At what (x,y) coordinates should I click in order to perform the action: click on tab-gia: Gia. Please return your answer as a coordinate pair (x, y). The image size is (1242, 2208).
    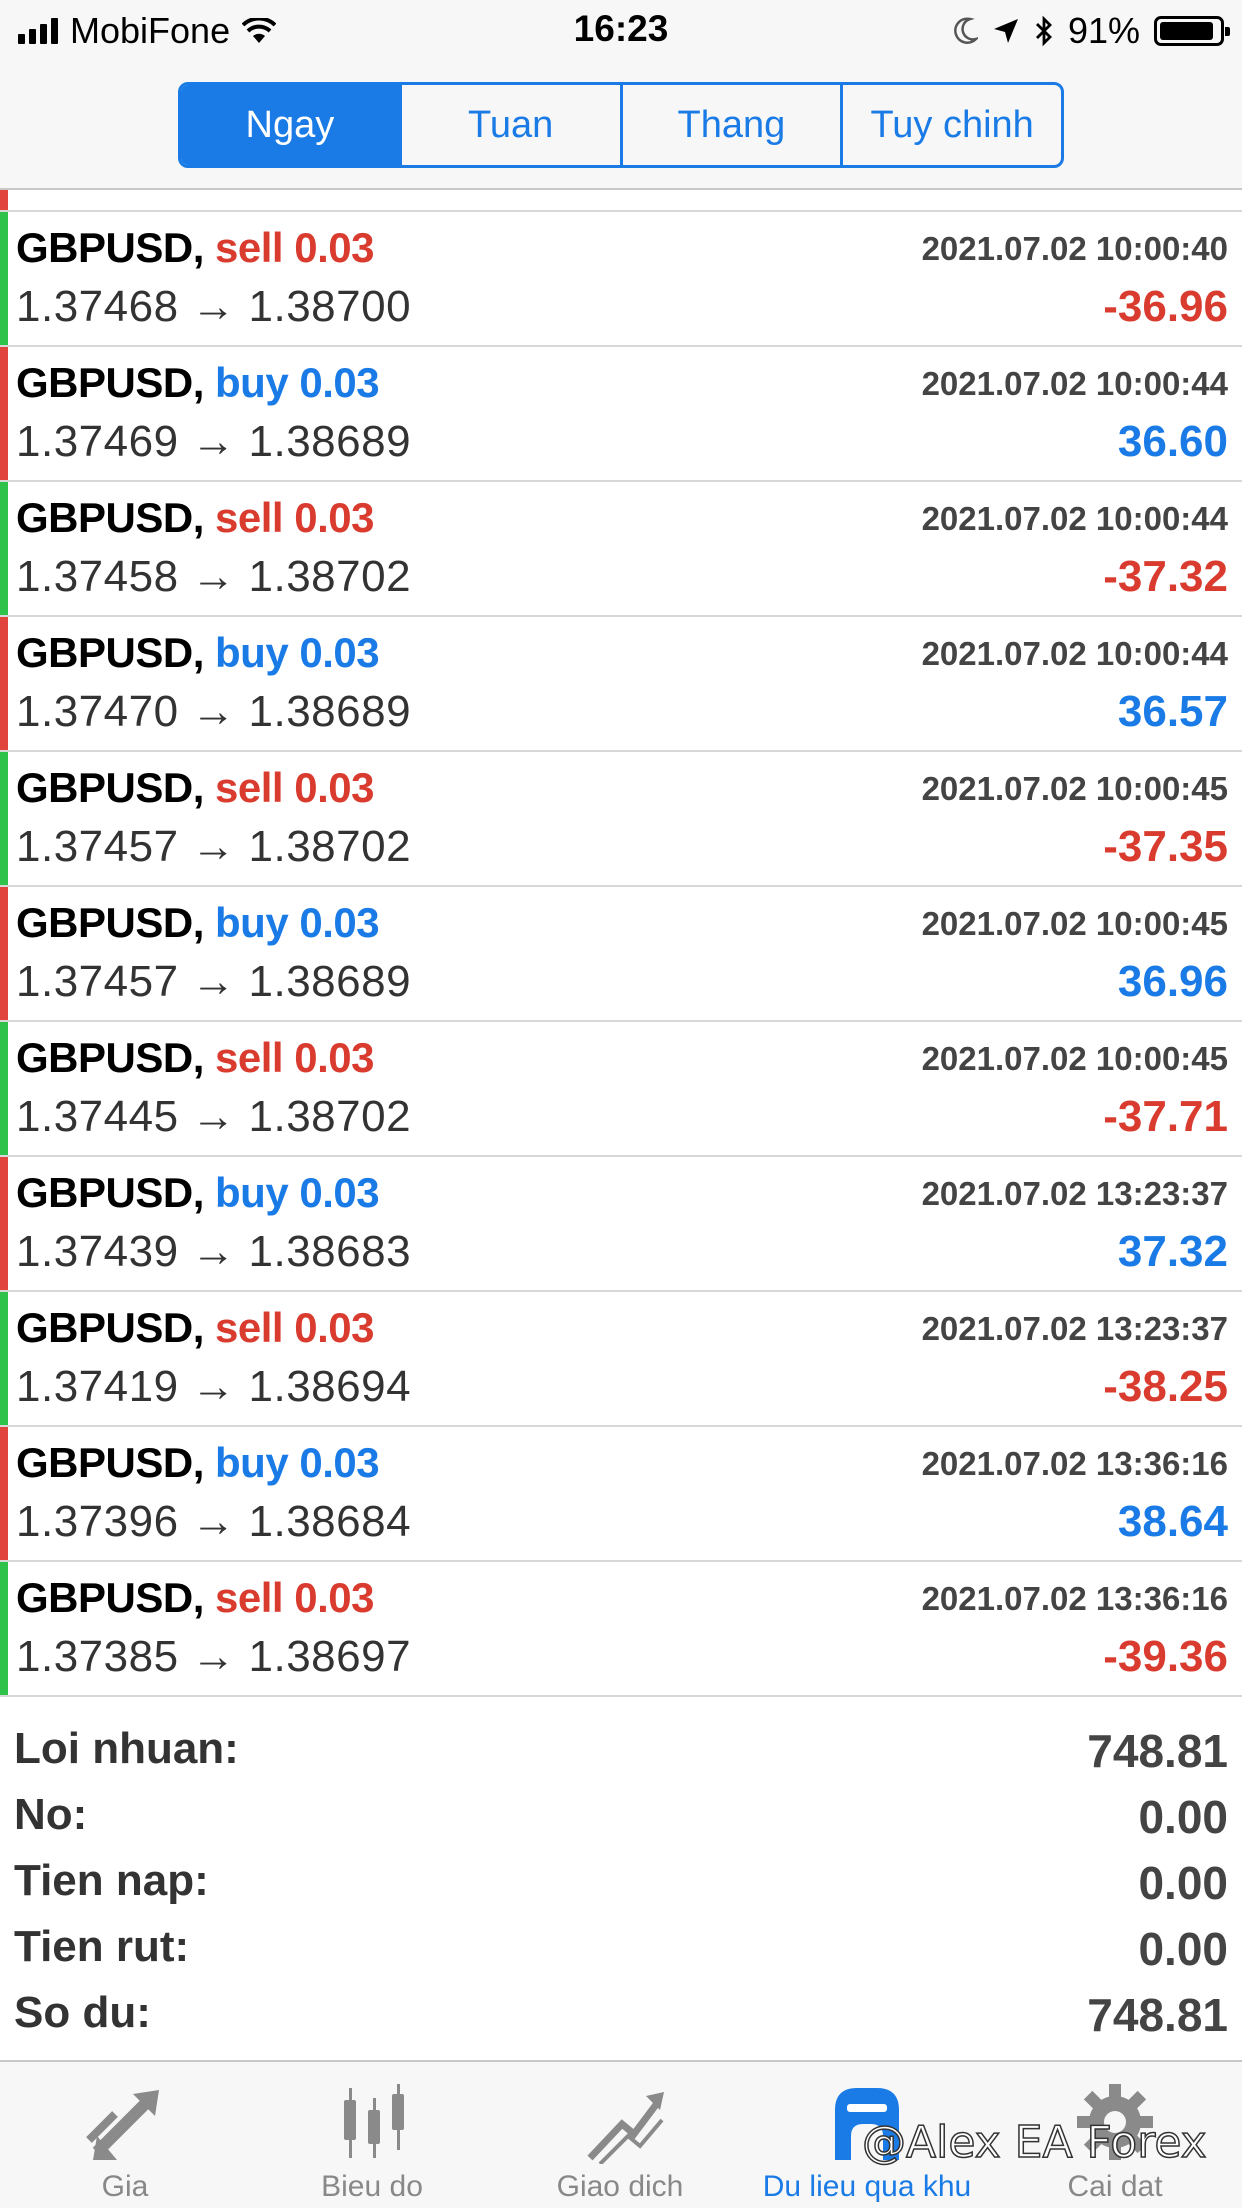
    Looking at the image, I should click on (125, 2141).